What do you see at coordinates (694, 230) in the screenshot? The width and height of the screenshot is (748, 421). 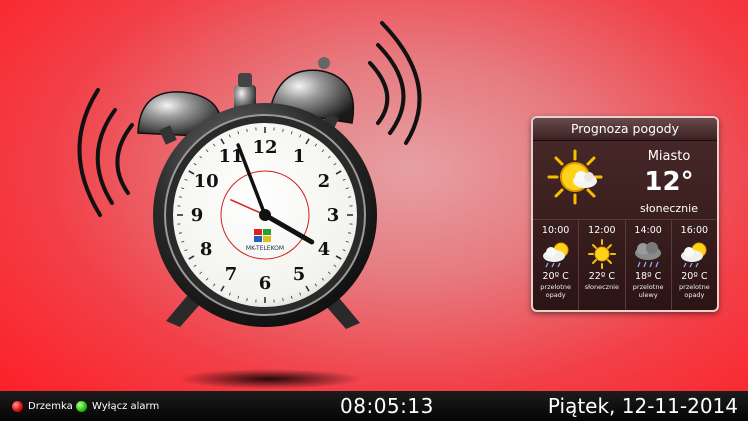 I see `forecast-time: 16:00` at bounding box center [694, 230].